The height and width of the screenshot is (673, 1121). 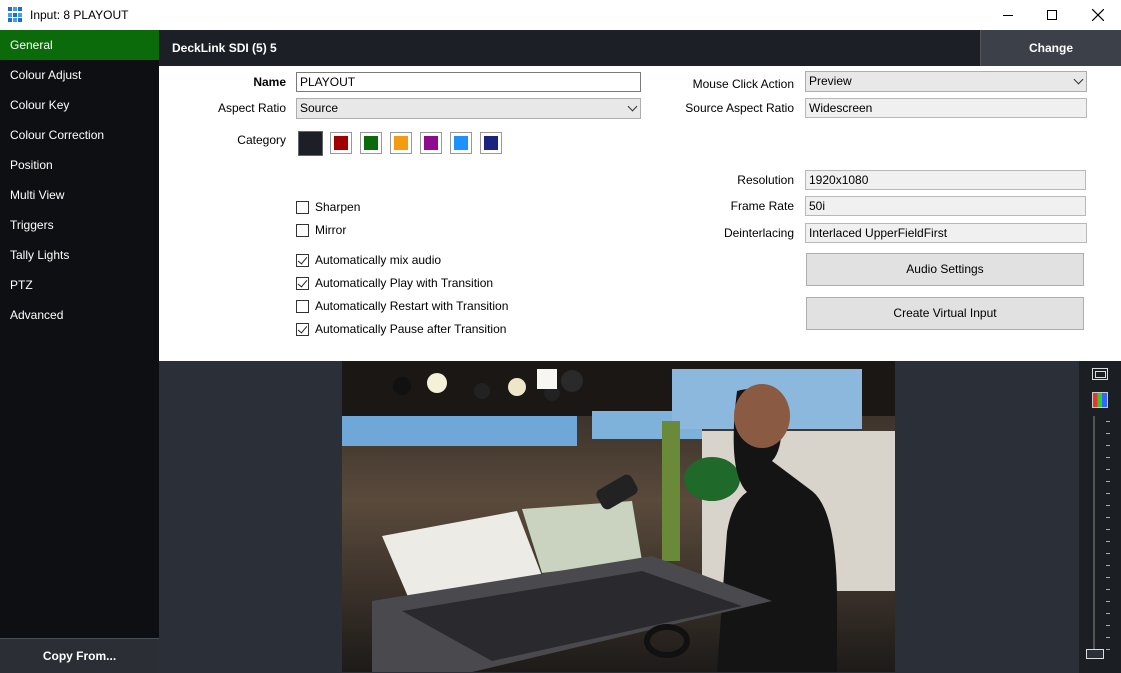 What do you see at coordinates (404, 283) in the screenshot?
I see `auto-play-transition-label: Automatically Play with Transition` at bounding box center [404, 283].